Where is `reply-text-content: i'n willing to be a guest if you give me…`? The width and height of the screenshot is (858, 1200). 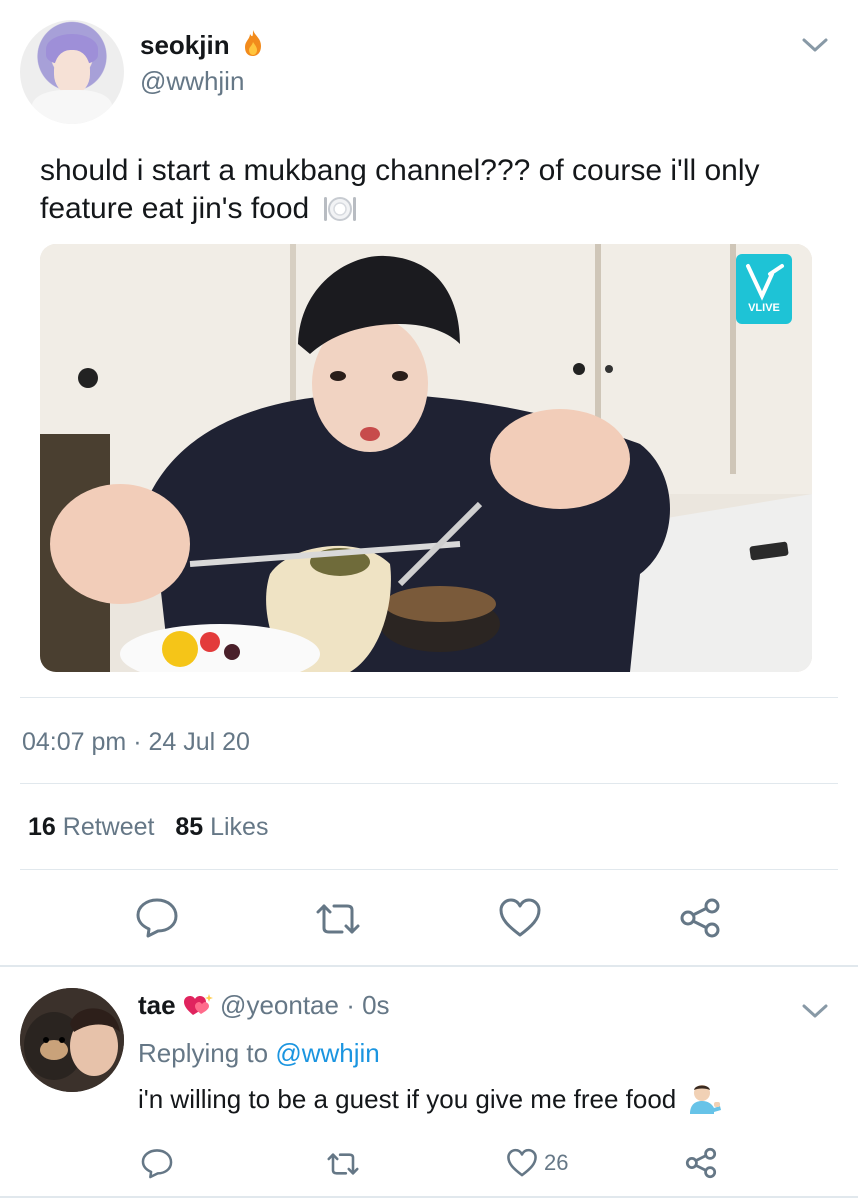 reply-text-content: i'n willing to be a guest if you give me… is located at coordinates (407, 1099).